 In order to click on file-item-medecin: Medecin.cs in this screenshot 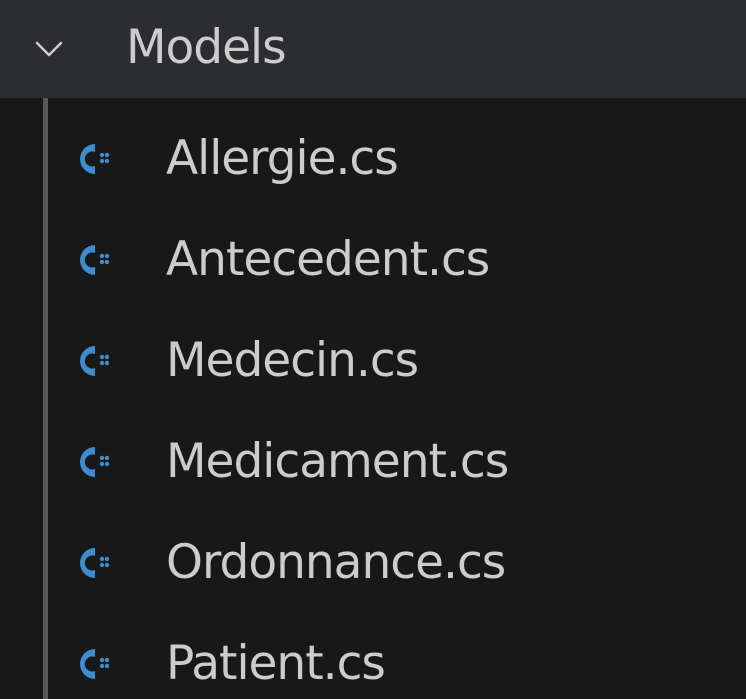, I will do `click(373, 361)`.